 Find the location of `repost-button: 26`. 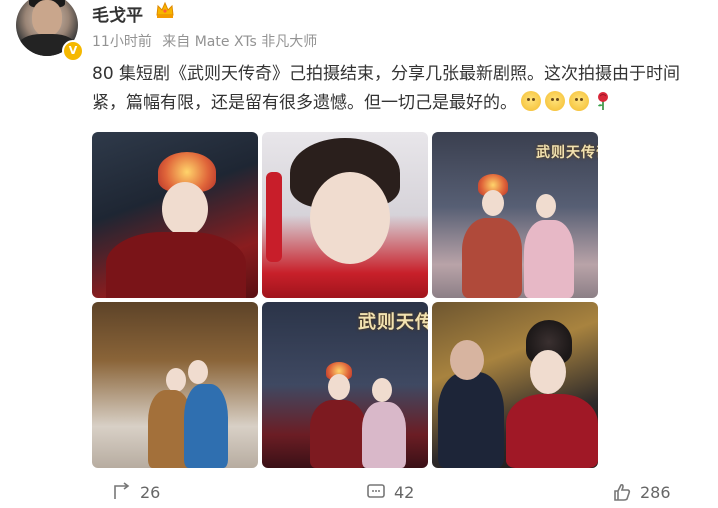

repost-button: 26 is located at coordinates (136, 492).